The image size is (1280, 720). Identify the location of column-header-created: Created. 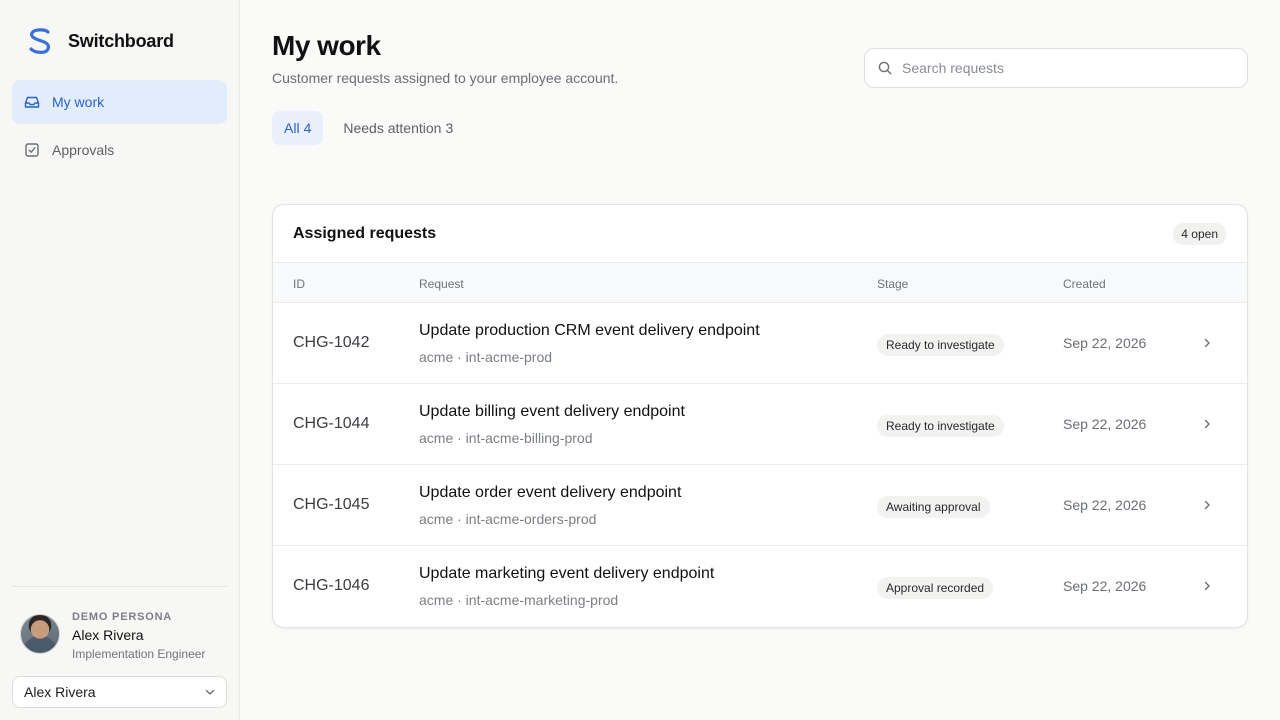
(1084, 284).